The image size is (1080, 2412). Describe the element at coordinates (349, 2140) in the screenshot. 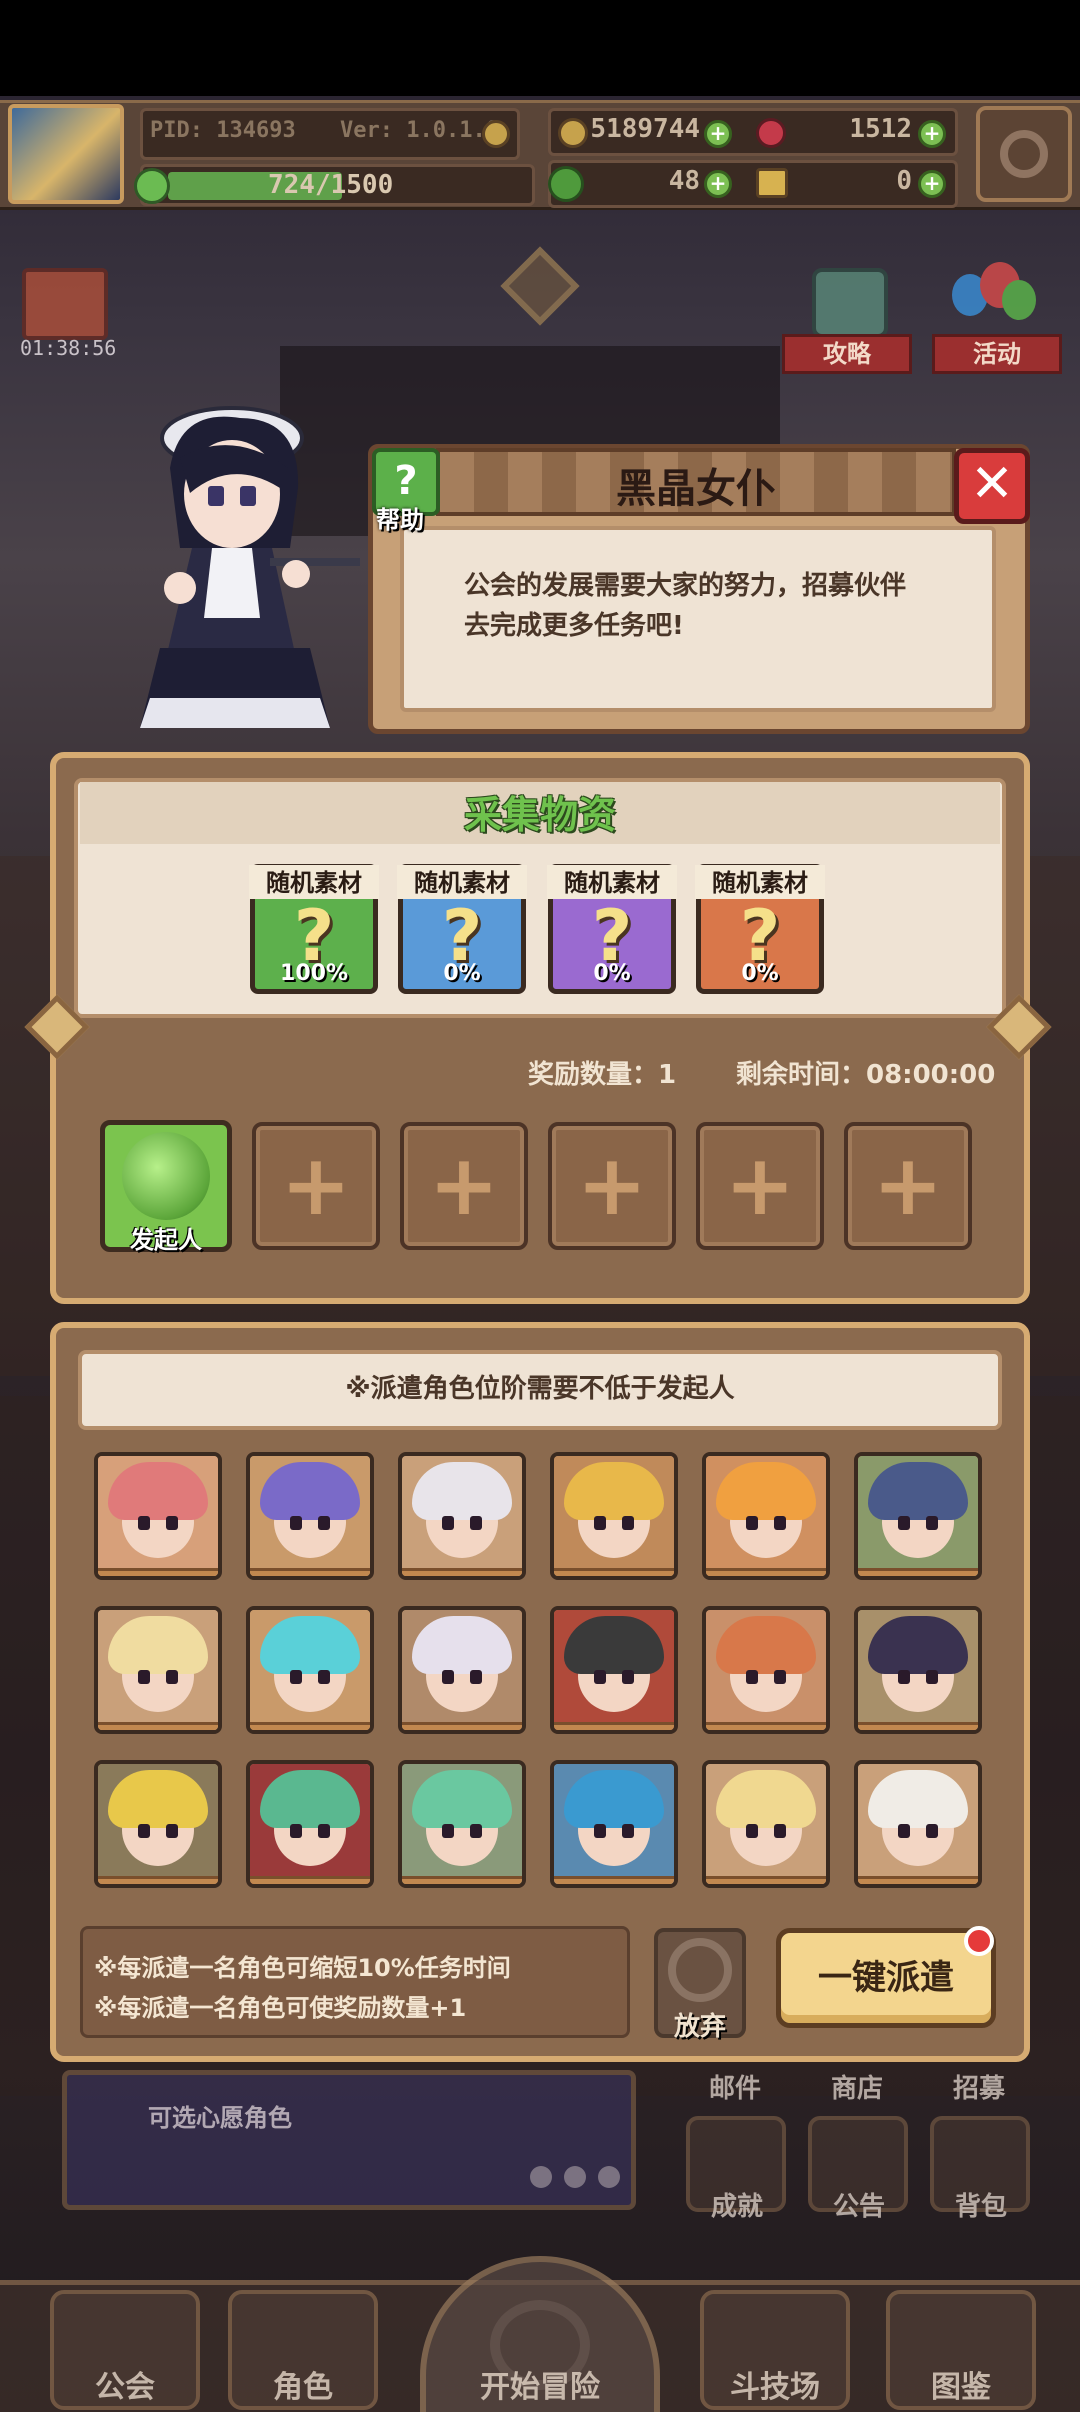

I see `wish-banner` at that location.